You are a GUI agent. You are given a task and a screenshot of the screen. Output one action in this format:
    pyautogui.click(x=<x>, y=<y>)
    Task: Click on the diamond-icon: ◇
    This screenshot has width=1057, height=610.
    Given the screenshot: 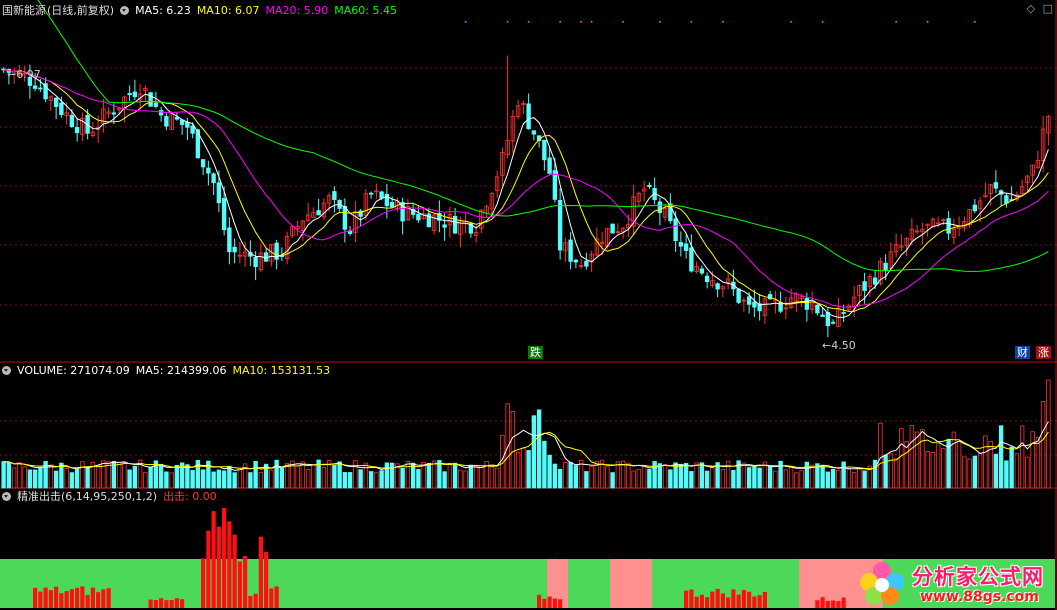 What is the action you would take?
    pyautogui.click(x=1031, y=8)
    